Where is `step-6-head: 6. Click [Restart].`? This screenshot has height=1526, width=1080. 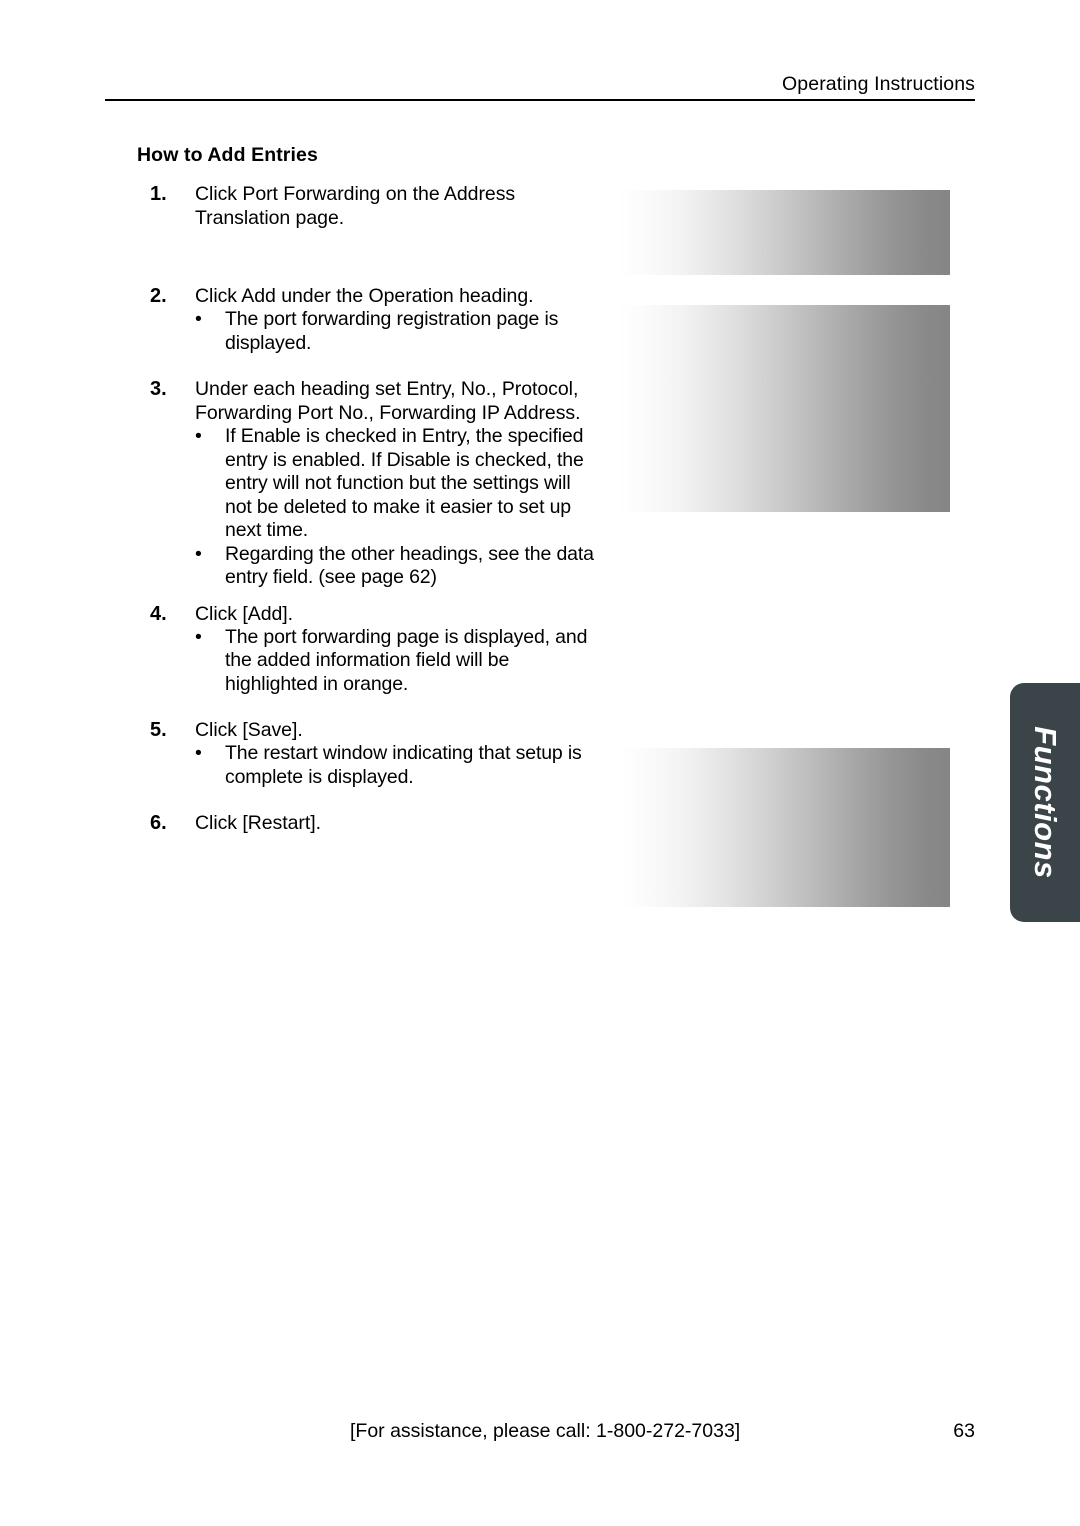 step-6-head: 6. Click [Restart]. is located at coordinates (375, 823).